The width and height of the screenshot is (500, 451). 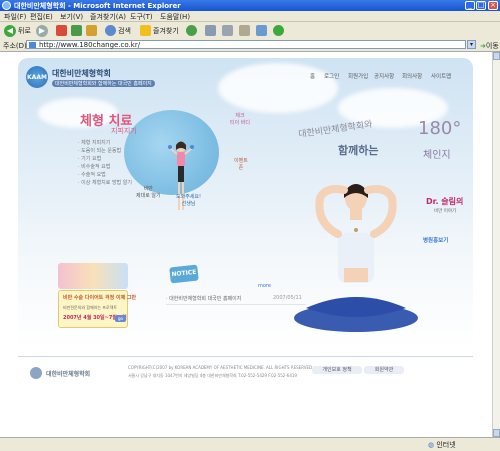 What do you see at coordinates (175, 17) in the screenshot?
I see `menu-help: 도움말(H)` at bounding box center [175, 17].